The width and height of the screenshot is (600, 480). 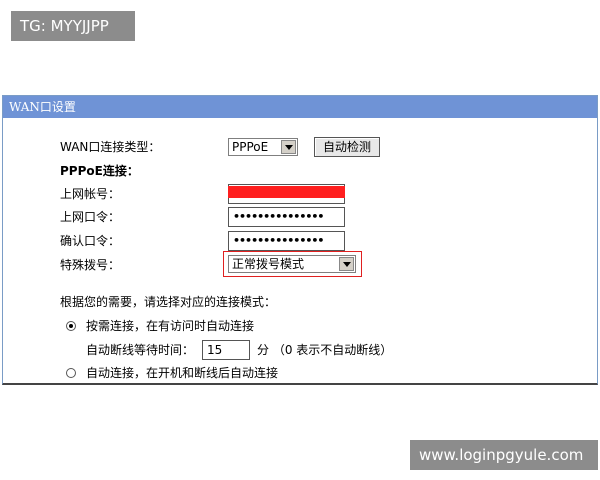 I want to click on redaction-bar, so click(x=286, y=192).